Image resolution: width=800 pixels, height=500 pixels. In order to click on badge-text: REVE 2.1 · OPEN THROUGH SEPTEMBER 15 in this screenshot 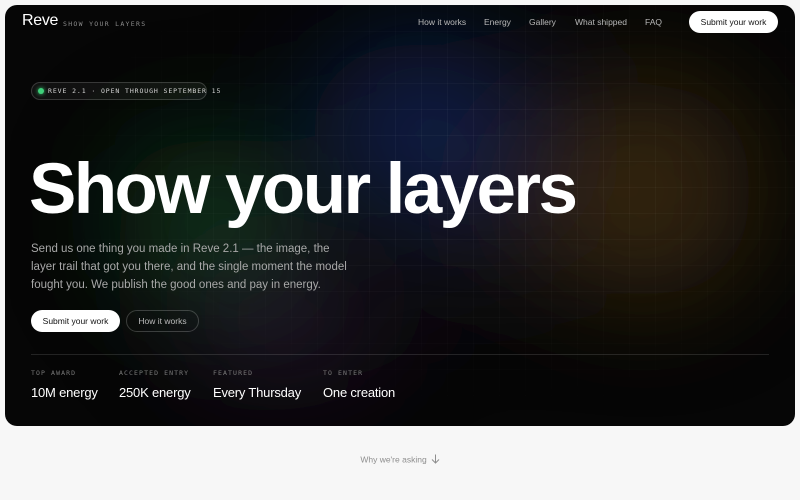, I will do `click(135, 91)`.